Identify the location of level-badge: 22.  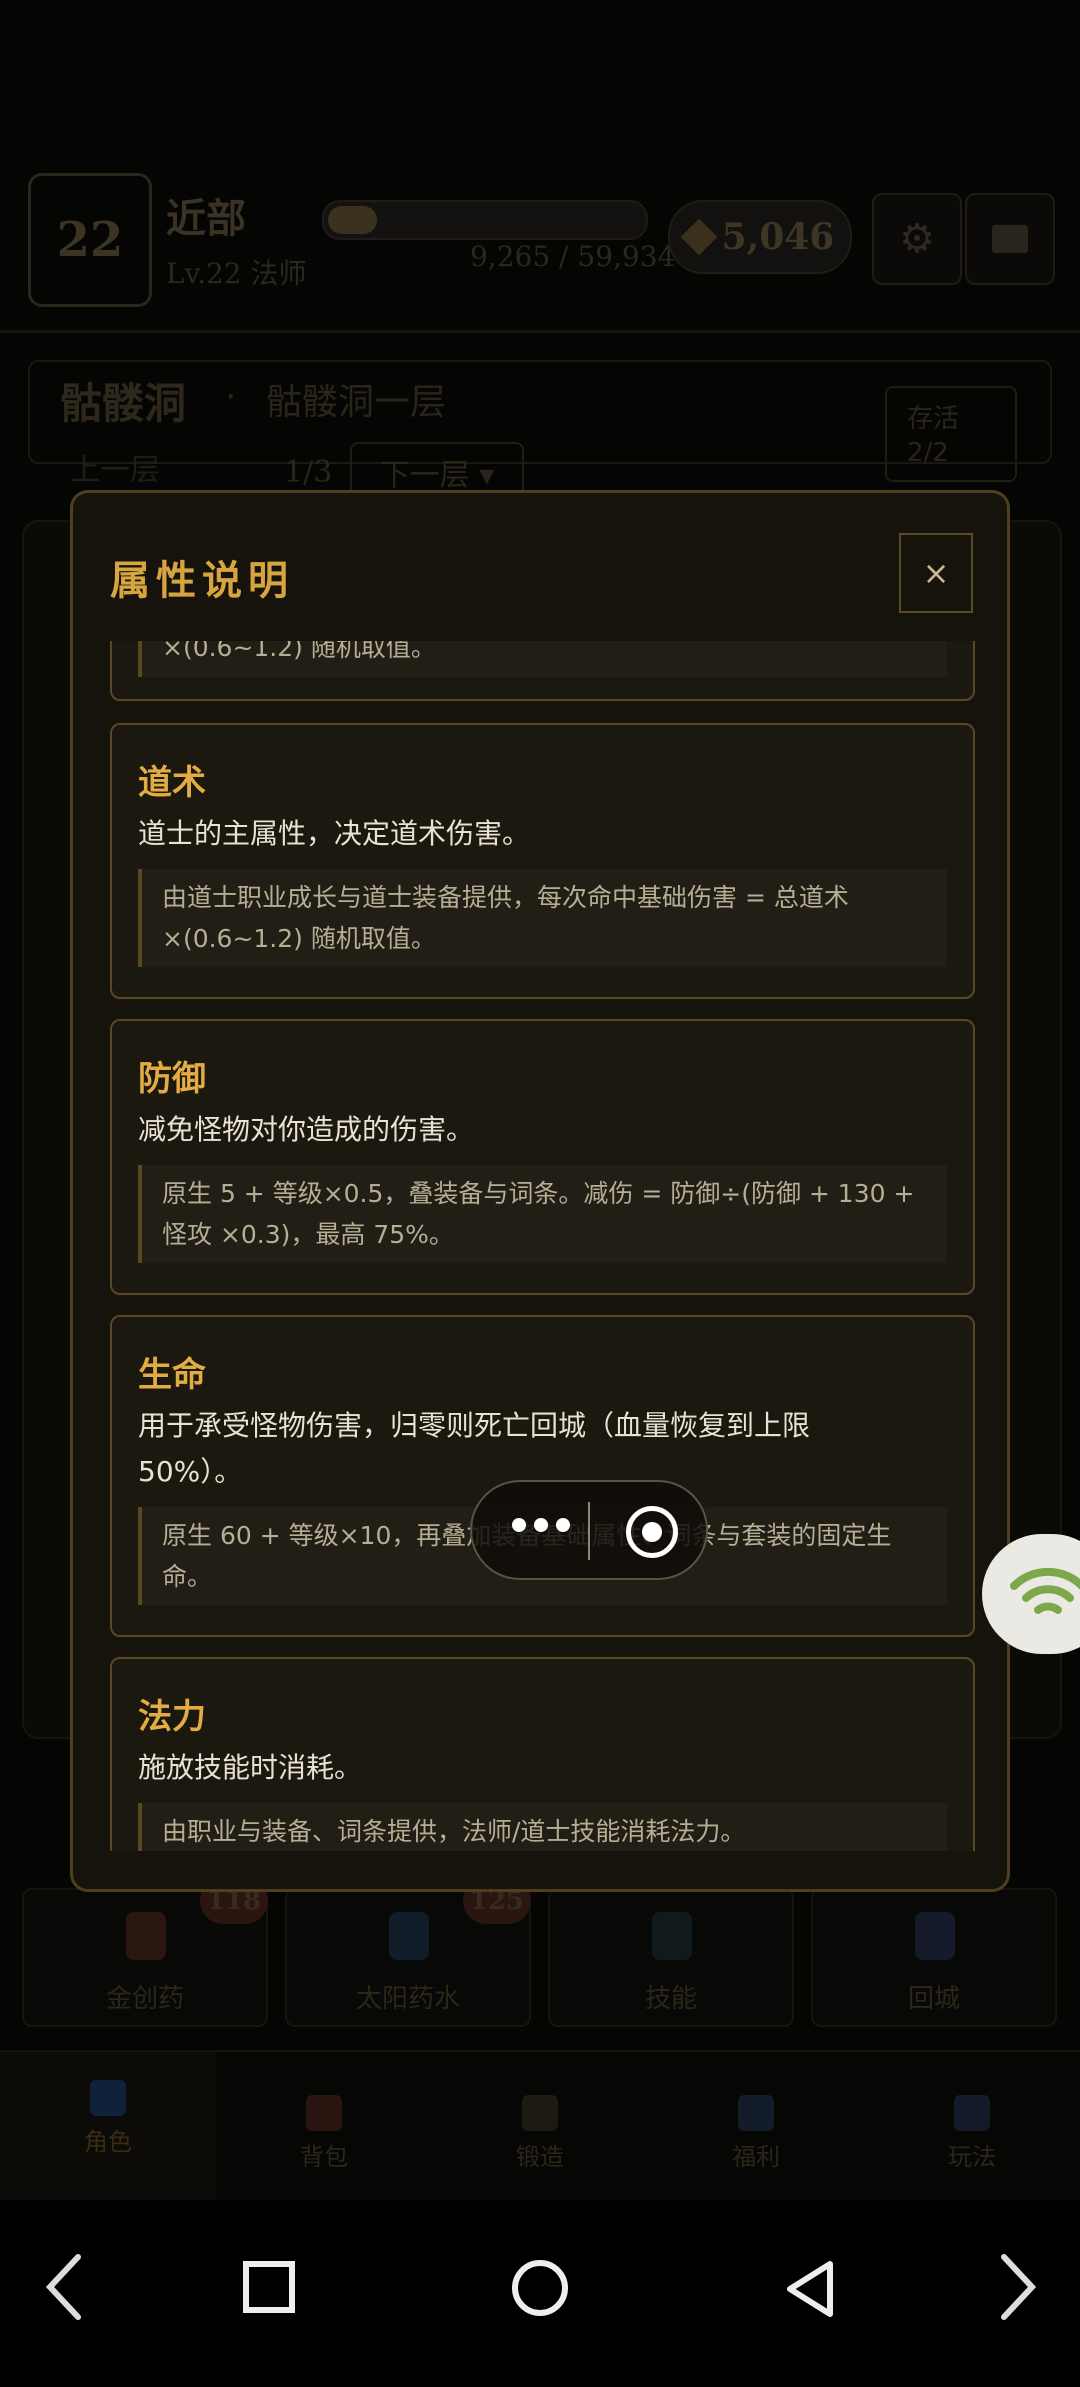
(90, 240).